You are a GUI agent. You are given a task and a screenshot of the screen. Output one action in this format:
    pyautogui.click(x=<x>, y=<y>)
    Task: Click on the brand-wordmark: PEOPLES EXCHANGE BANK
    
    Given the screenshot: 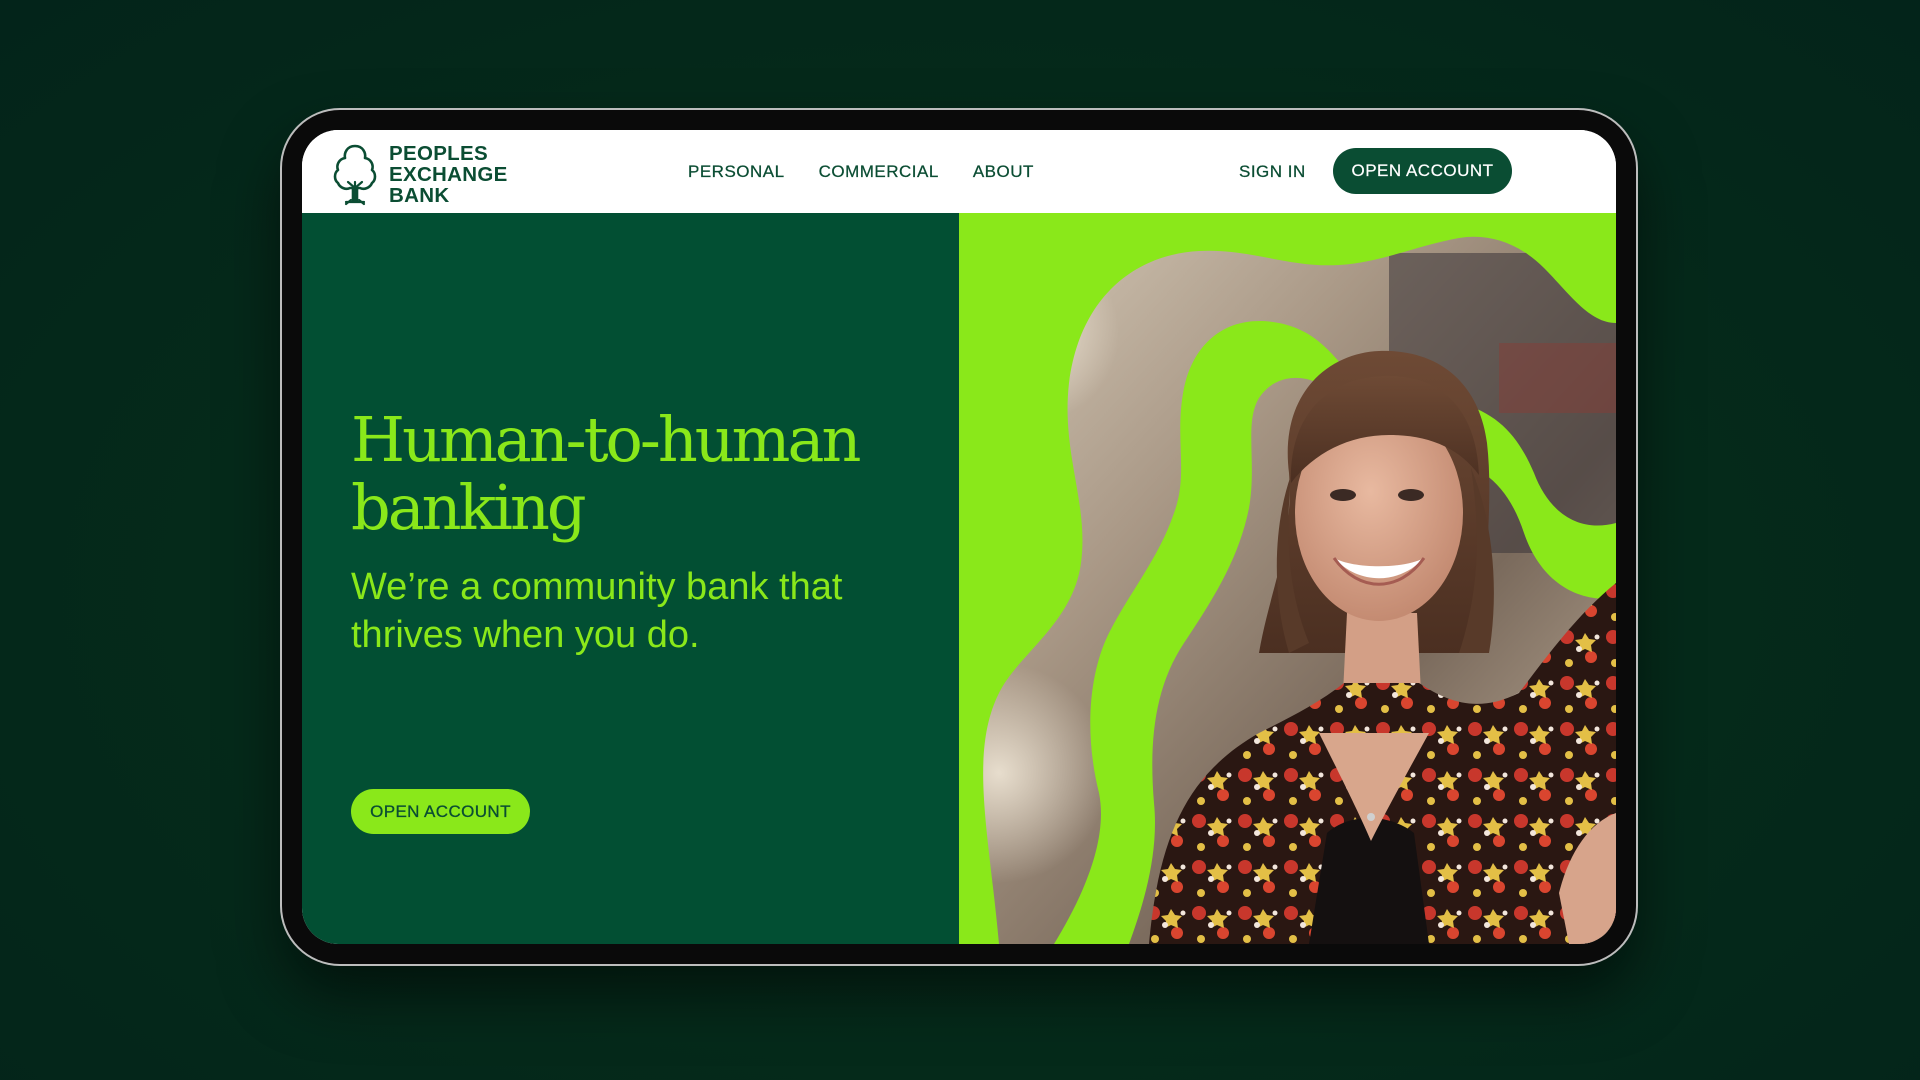 What is the action you would take?
    pyautogui.click(x=448, y=174)
    